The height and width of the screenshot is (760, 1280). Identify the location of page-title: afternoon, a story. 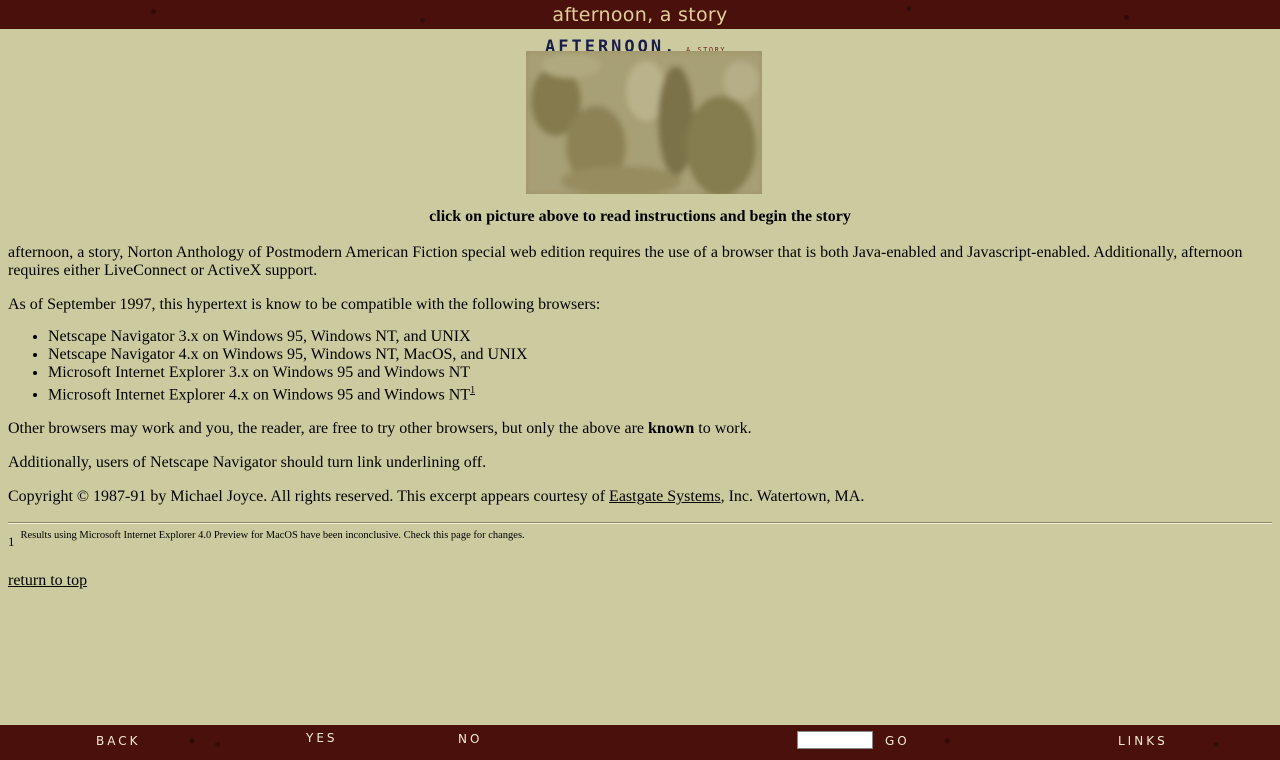
(640, 15).